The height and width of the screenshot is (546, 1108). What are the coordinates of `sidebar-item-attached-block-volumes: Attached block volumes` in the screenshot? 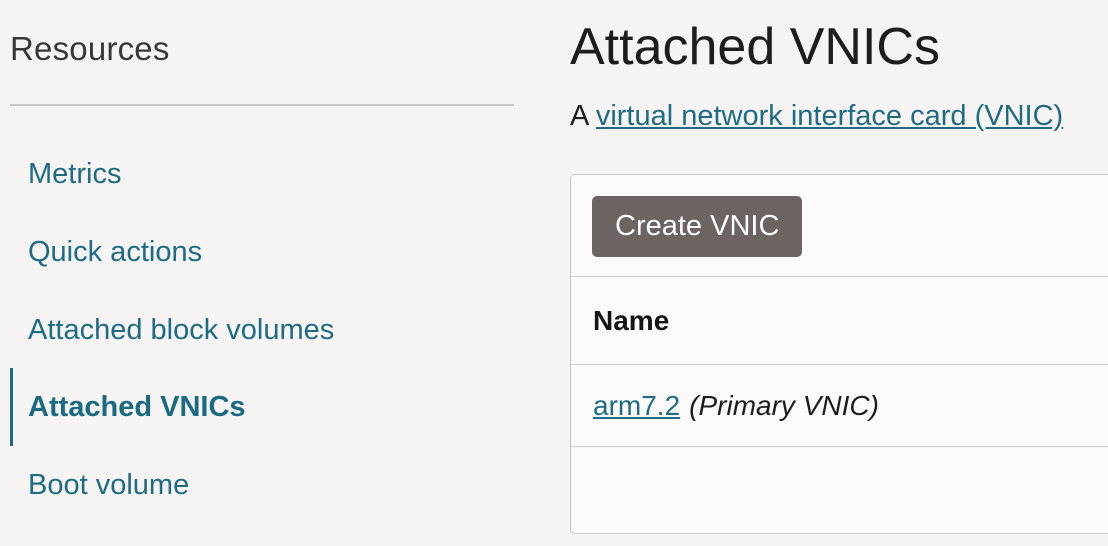 It's located at (260, 330).